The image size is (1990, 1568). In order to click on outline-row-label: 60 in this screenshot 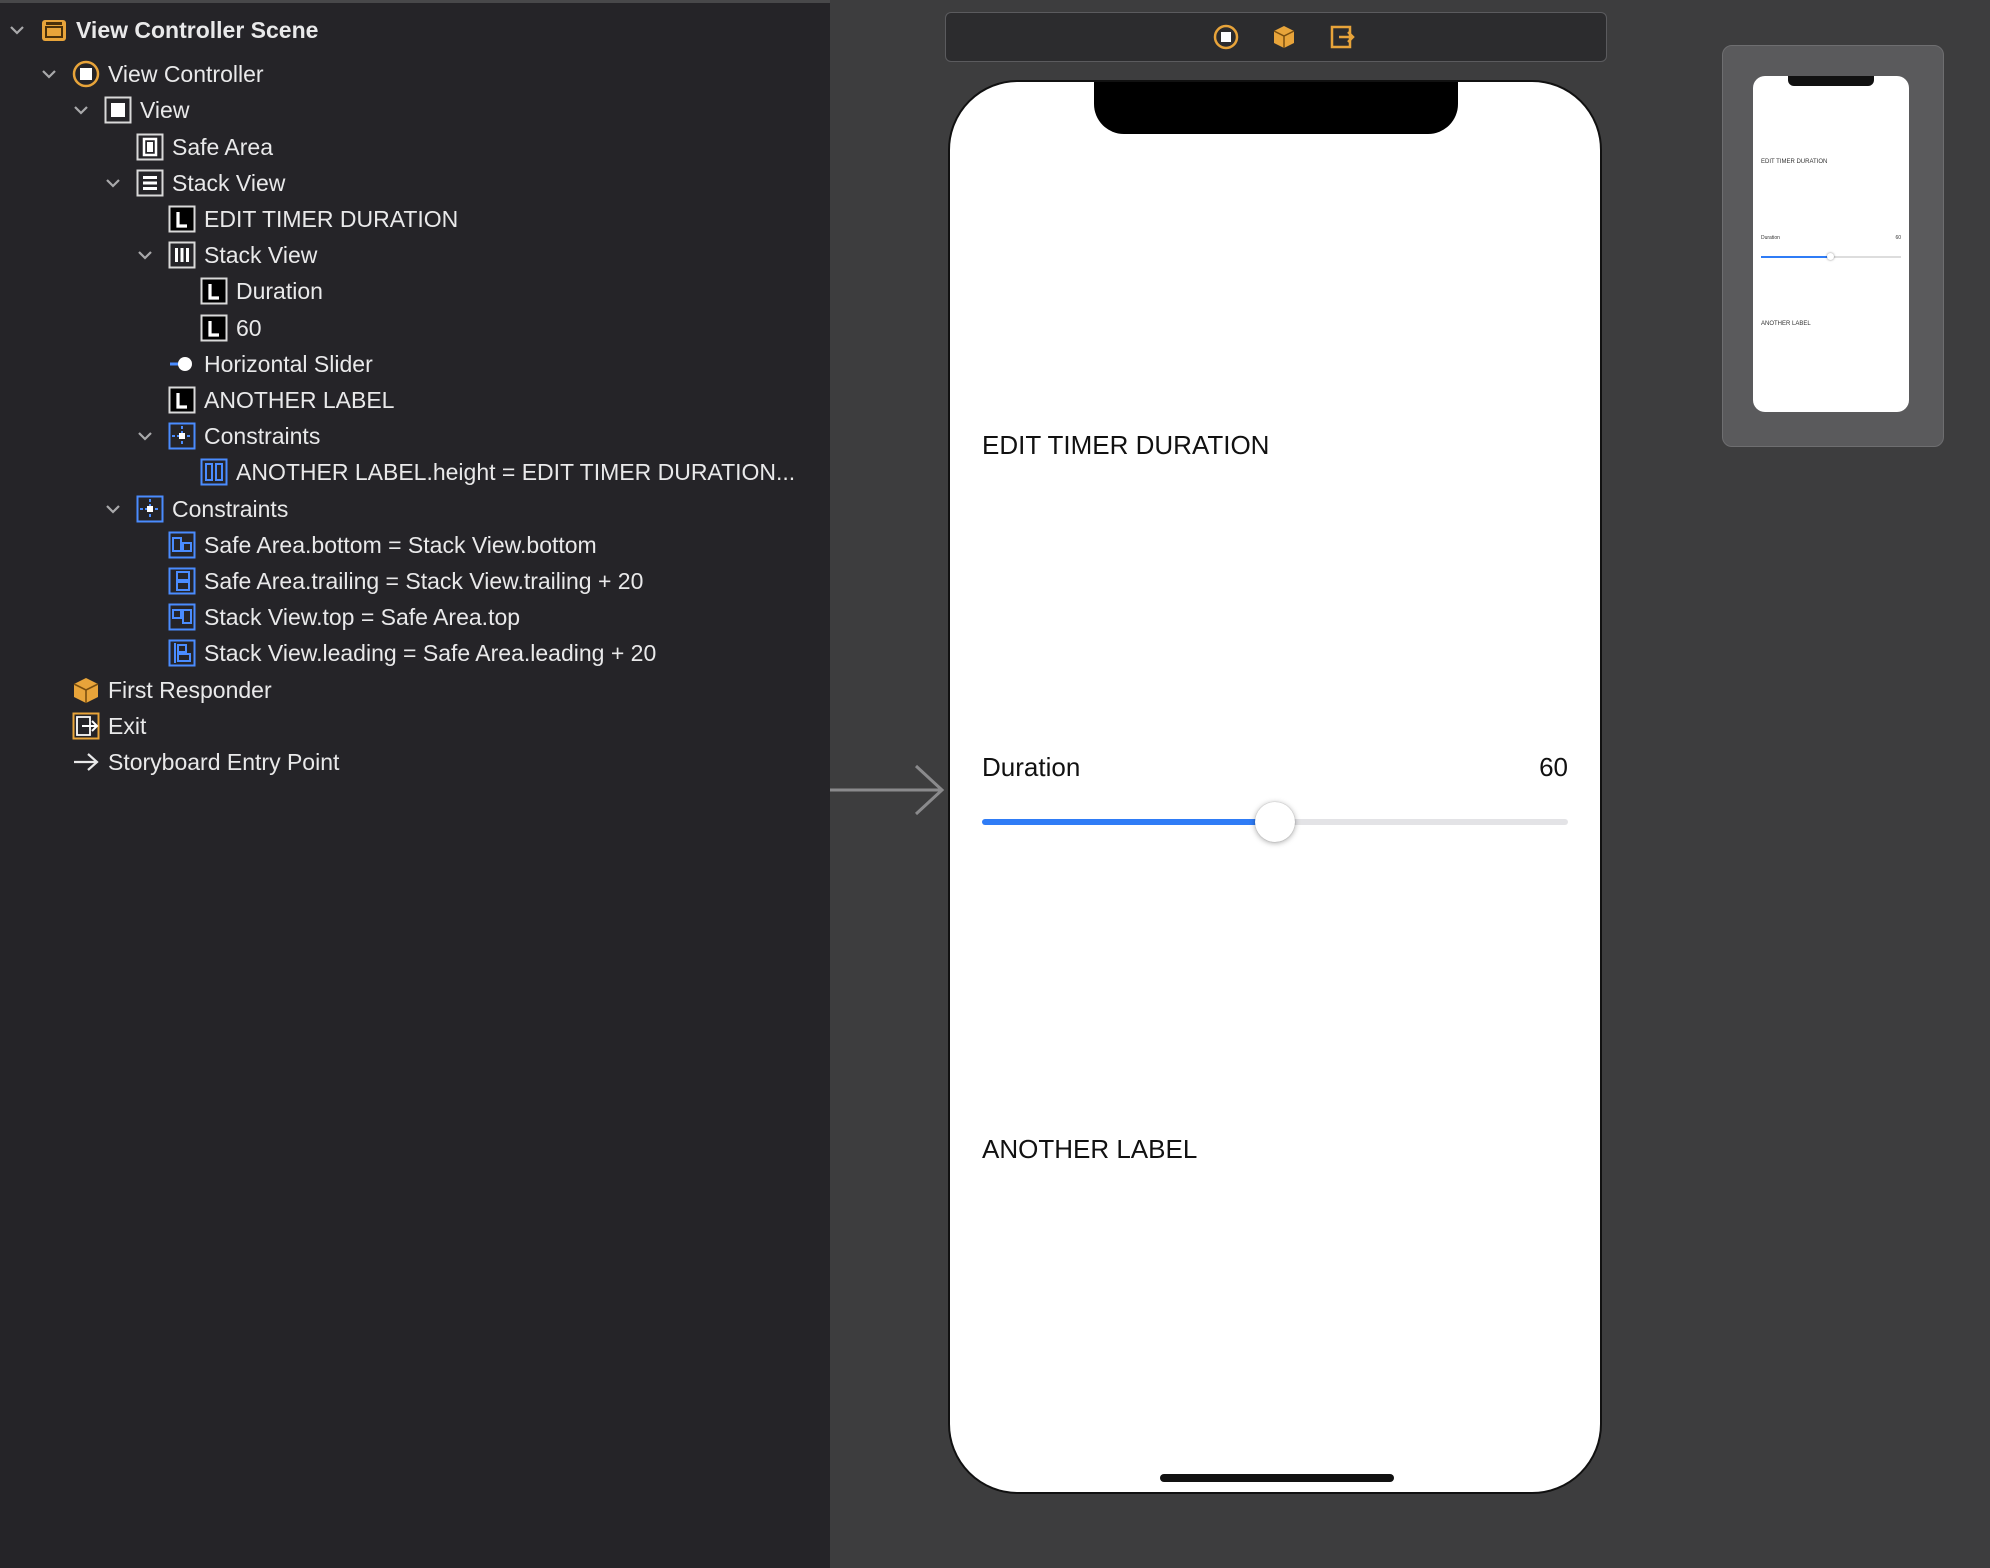, I will do `click(249, 328)`.